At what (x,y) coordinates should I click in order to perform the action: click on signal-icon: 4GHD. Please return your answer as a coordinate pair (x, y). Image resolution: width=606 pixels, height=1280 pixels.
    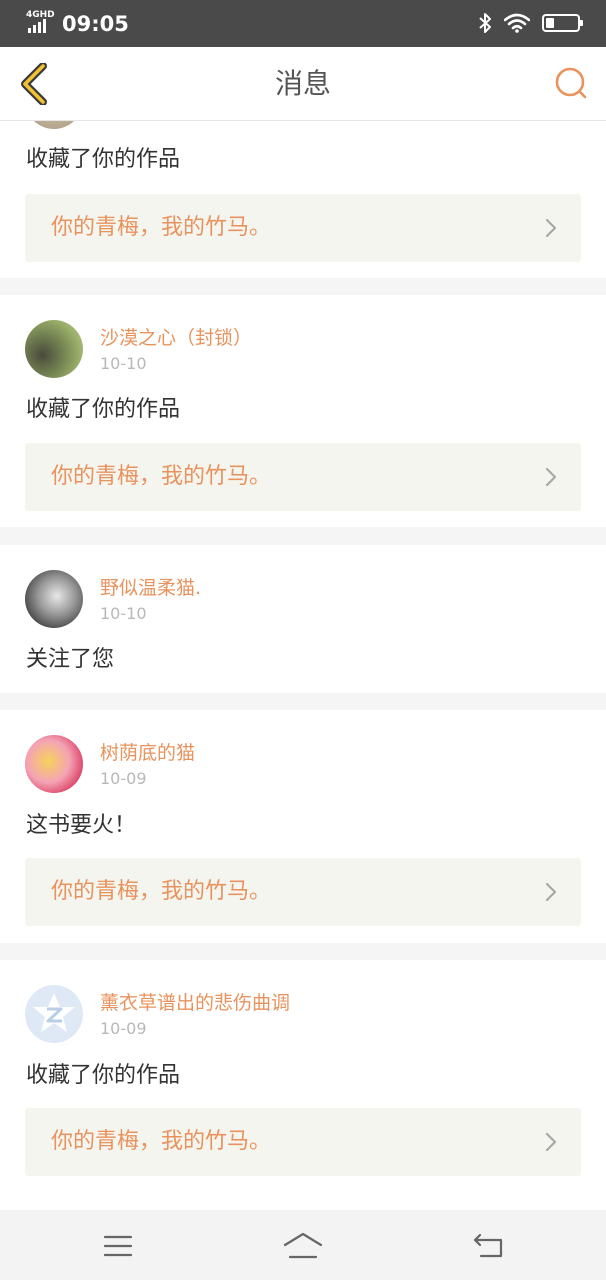
    Looking at the image, I should click on (41, 22).